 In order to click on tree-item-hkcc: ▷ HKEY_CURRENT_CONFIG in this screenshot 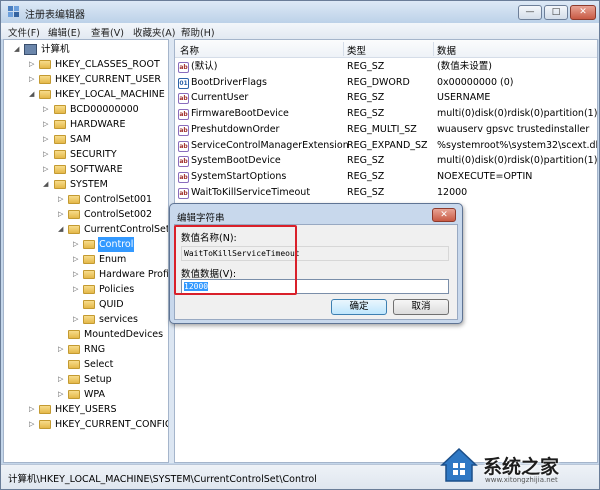, I will do `click(86, 424)`.